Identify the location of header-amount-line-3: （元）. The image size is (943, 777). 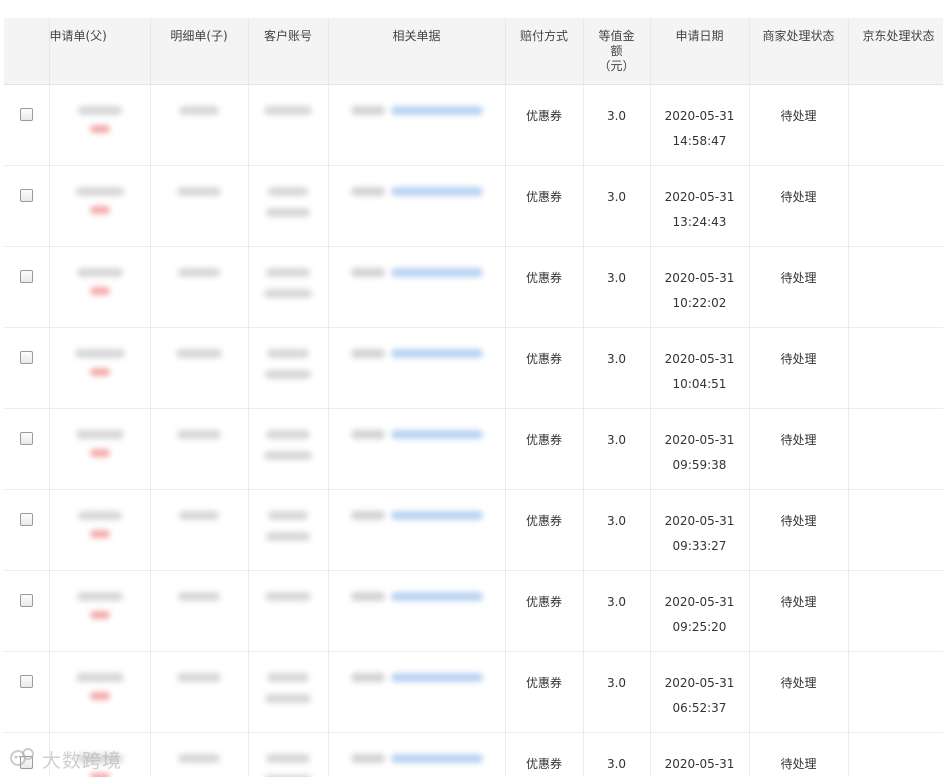
(616, 66).